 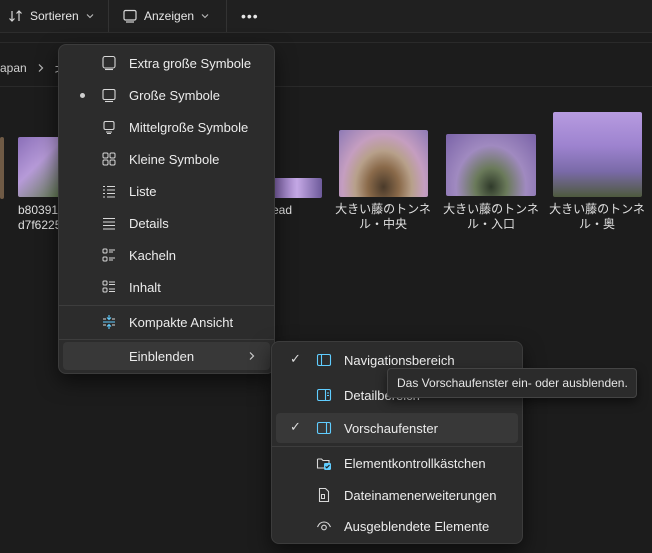 What do you see at coordinates (397, 428) in the screenshot?
I see `submenu-item-preview-pane: ✓ Vorschaufenster` at bounding box center [397, 428].